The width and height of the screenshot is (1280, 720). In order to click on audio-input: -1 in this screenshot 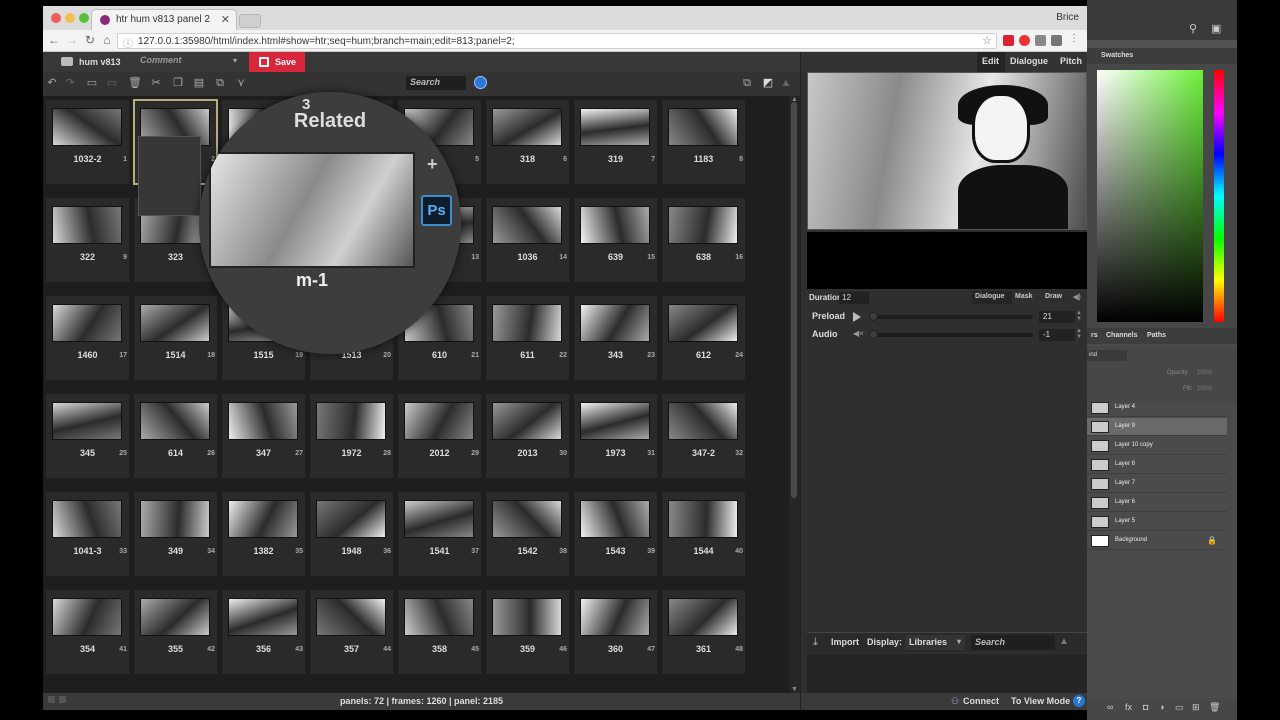, I will do `click(1057, 335)`.